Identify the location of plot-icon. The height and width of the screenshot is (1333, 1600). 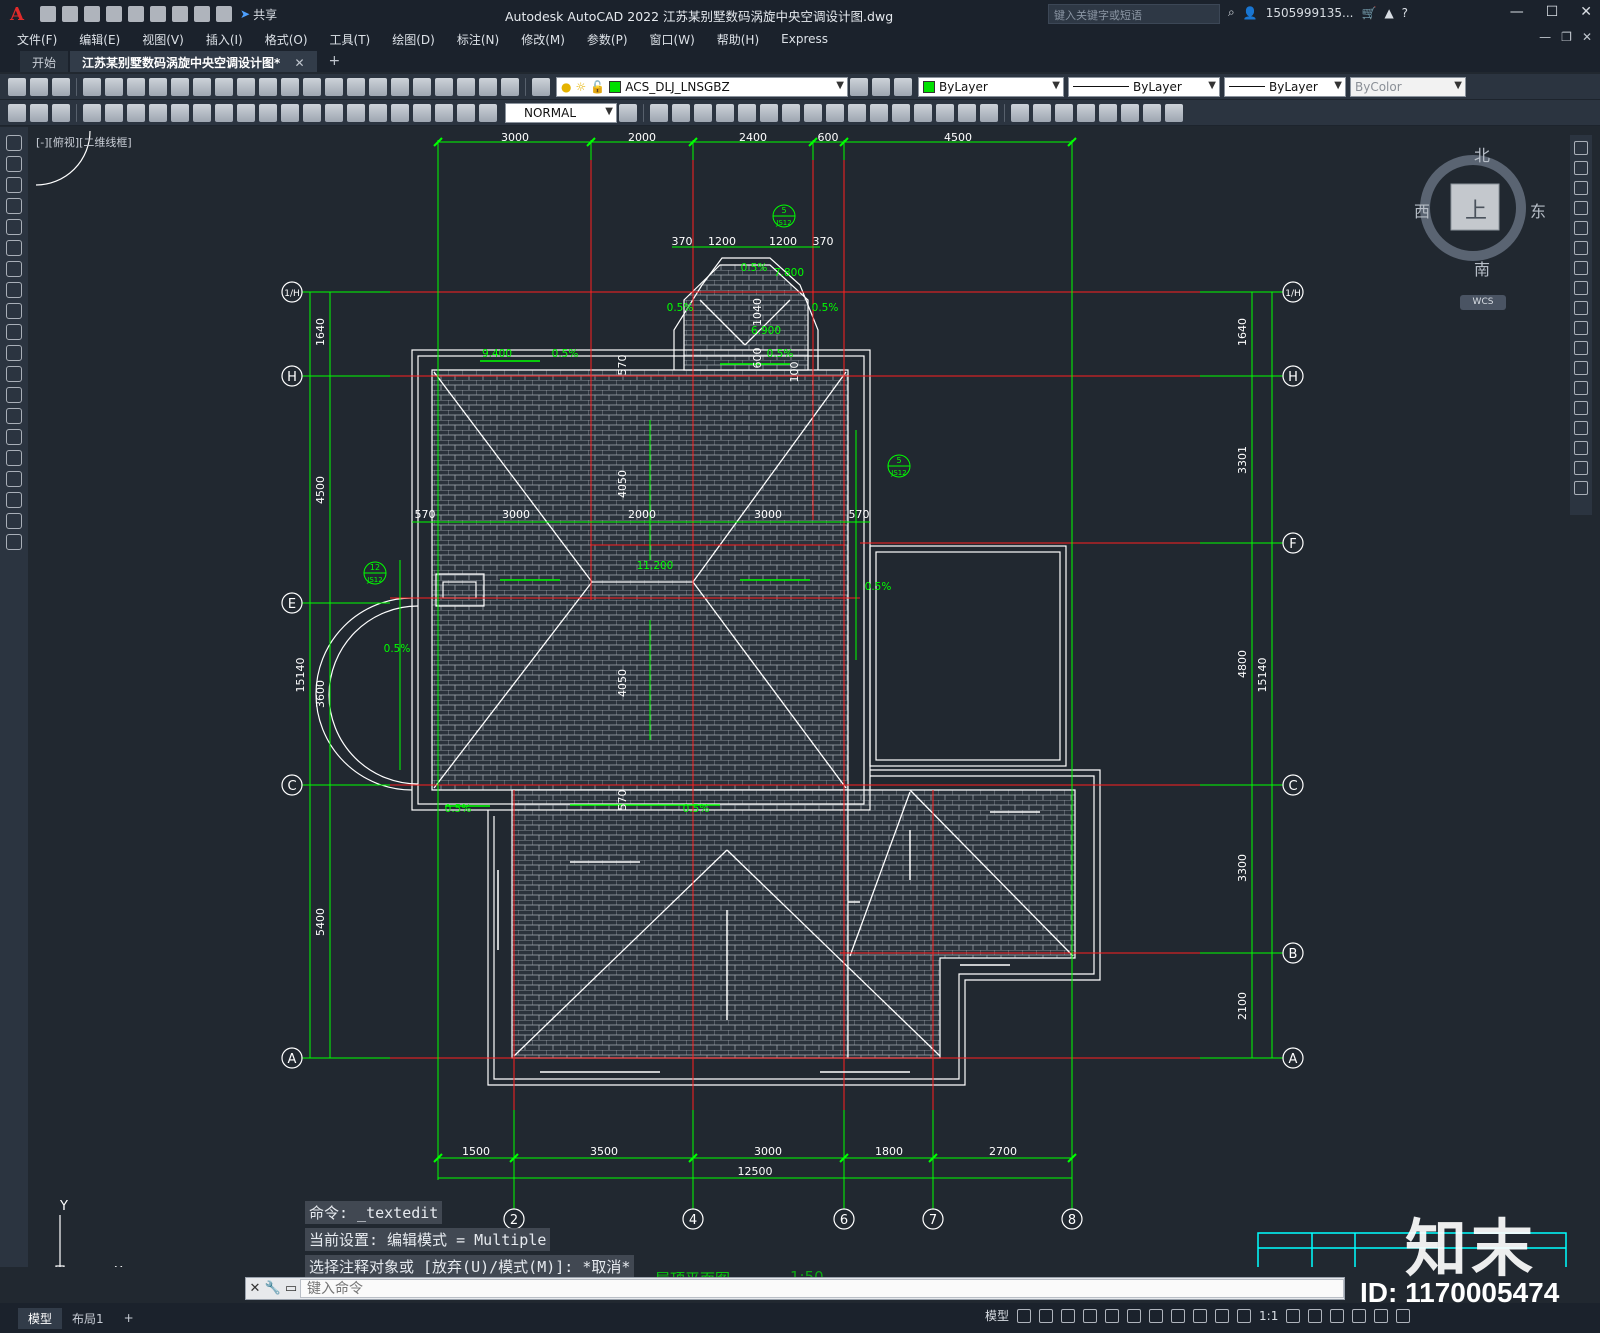
(180, 14).